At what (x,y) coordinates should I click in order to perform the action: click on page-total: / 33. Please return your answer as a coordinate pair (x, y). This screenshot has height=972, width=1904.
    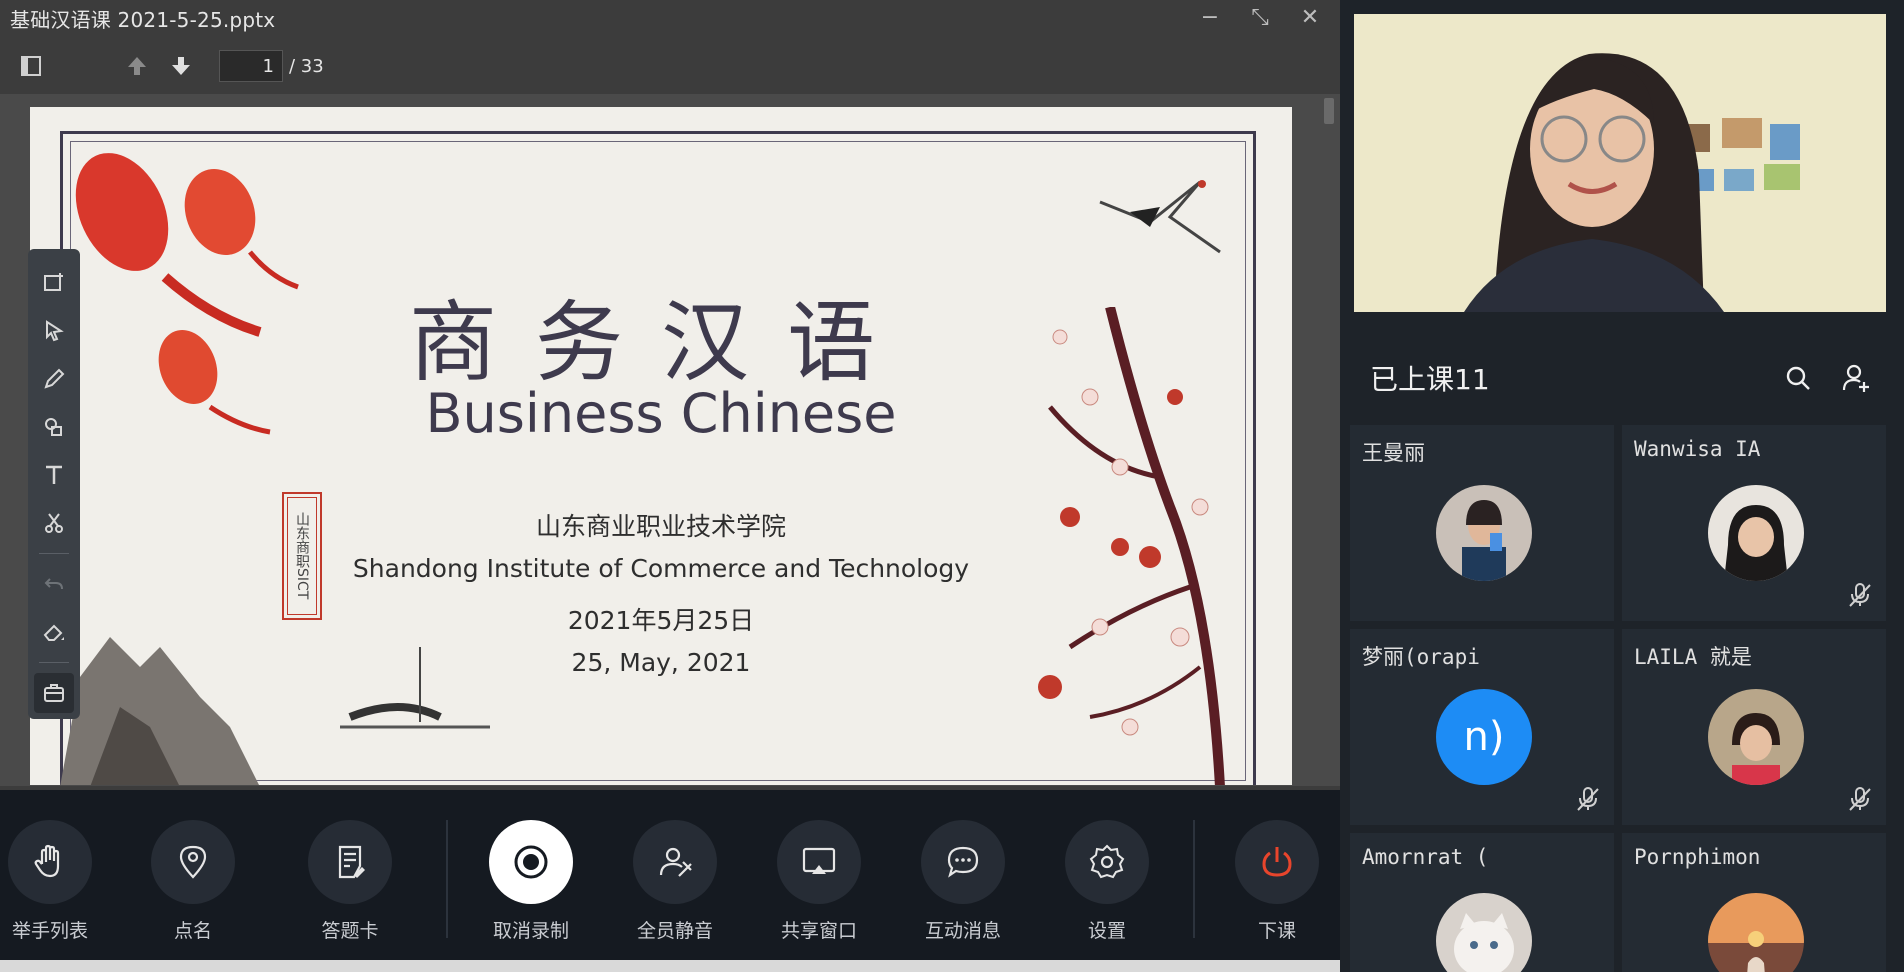
    Looking at the image, I should click on (306, 66).